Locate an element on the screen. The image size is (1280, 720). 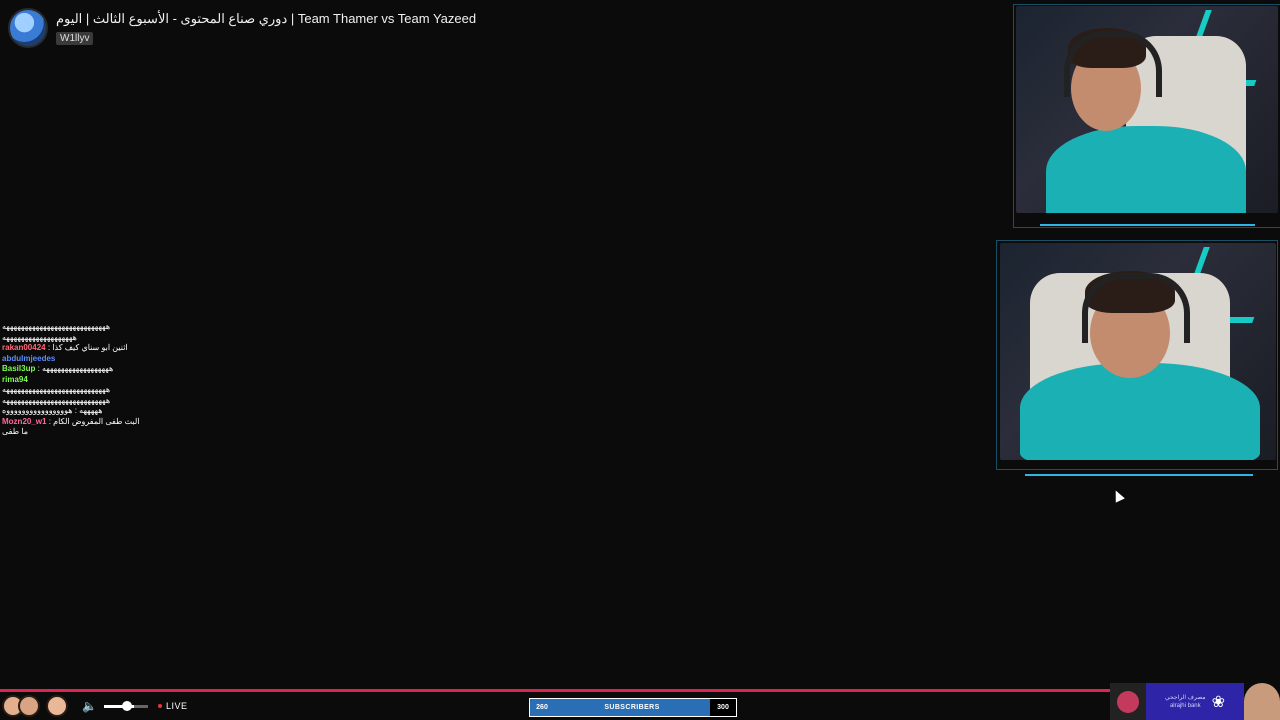
bank-name-arabic: مصرف الراجحي is located at coordinates (1185, 697).